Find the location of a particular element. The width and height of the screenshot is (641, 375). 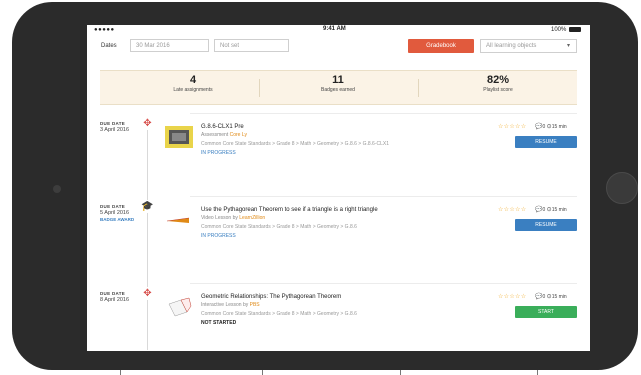

due-date: 5 April 2016 is located at coordinates (115, 213).